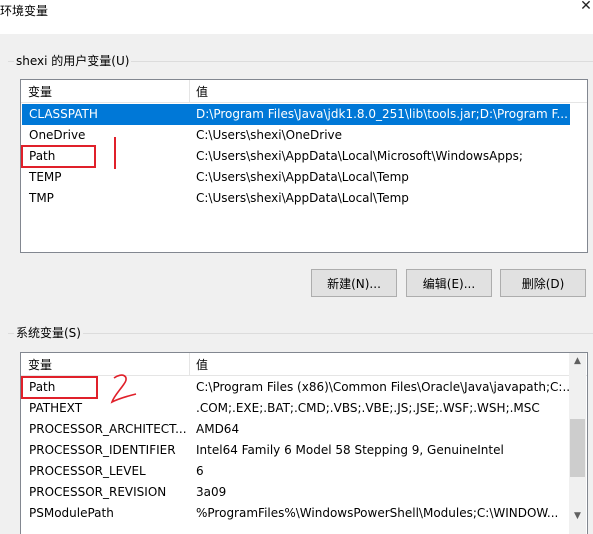  What do you see at coordinates (41, 198) in the screenshot?
I see `var-name: TMP` at bounding box center [41, 198].